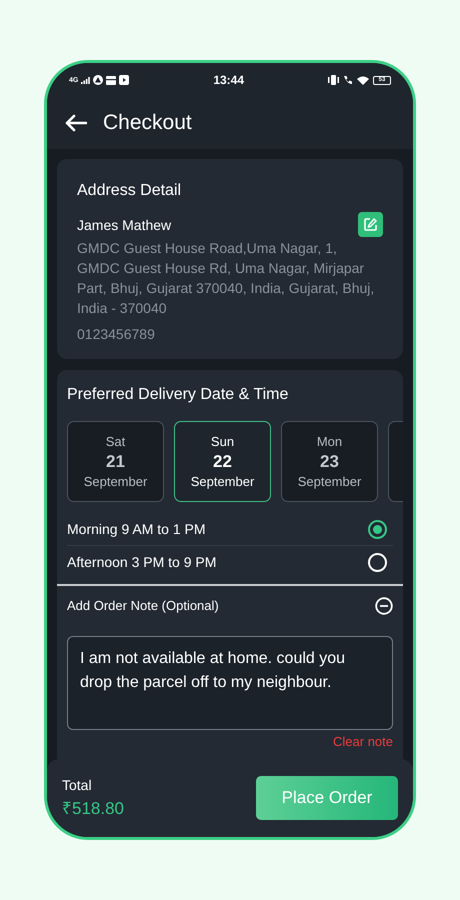 The image size is (460, 900). What do you see at coordinates (115, 461) in the screenshot?
I see `date-card: Sat 21 September` at bounding box center [115, 461].